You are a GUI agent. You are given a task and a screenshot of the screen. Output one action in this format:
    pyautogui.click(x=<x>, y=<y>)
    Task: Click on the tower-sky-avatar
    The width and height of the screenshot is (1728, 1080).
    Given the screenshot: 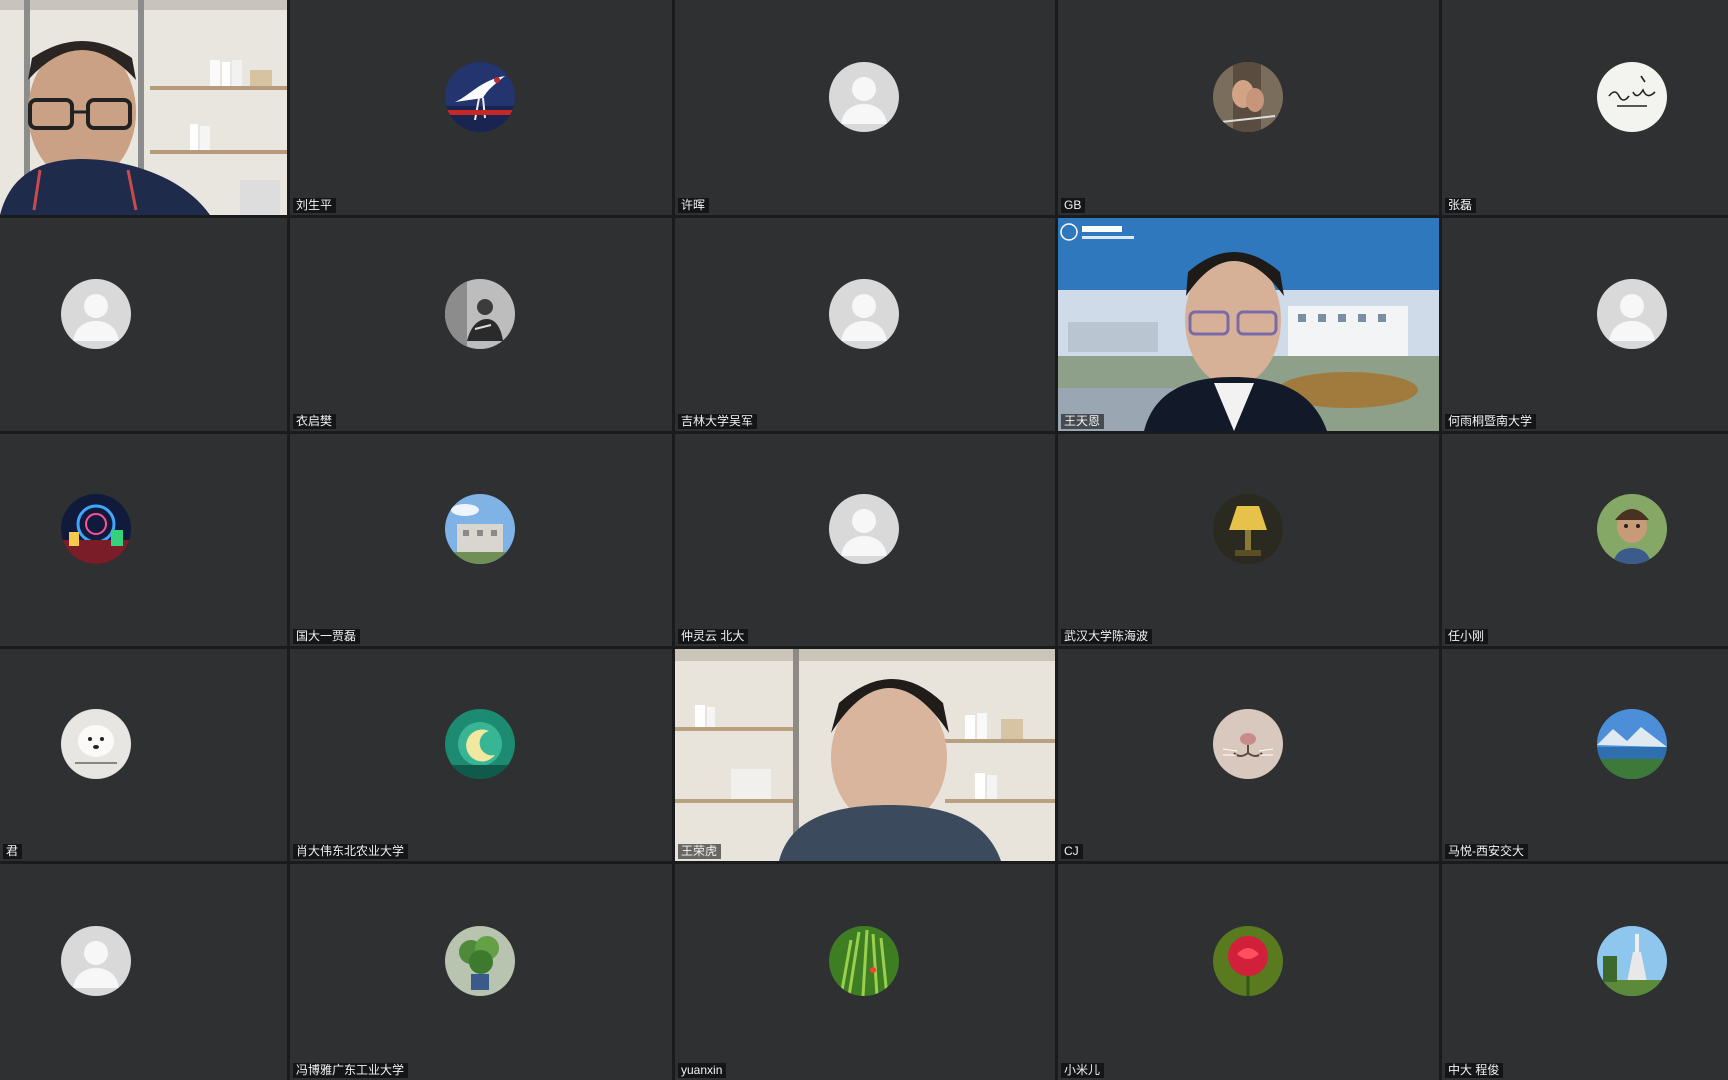 What is the action you would take?
    pyautogui.click(x=1632, y=961)
    